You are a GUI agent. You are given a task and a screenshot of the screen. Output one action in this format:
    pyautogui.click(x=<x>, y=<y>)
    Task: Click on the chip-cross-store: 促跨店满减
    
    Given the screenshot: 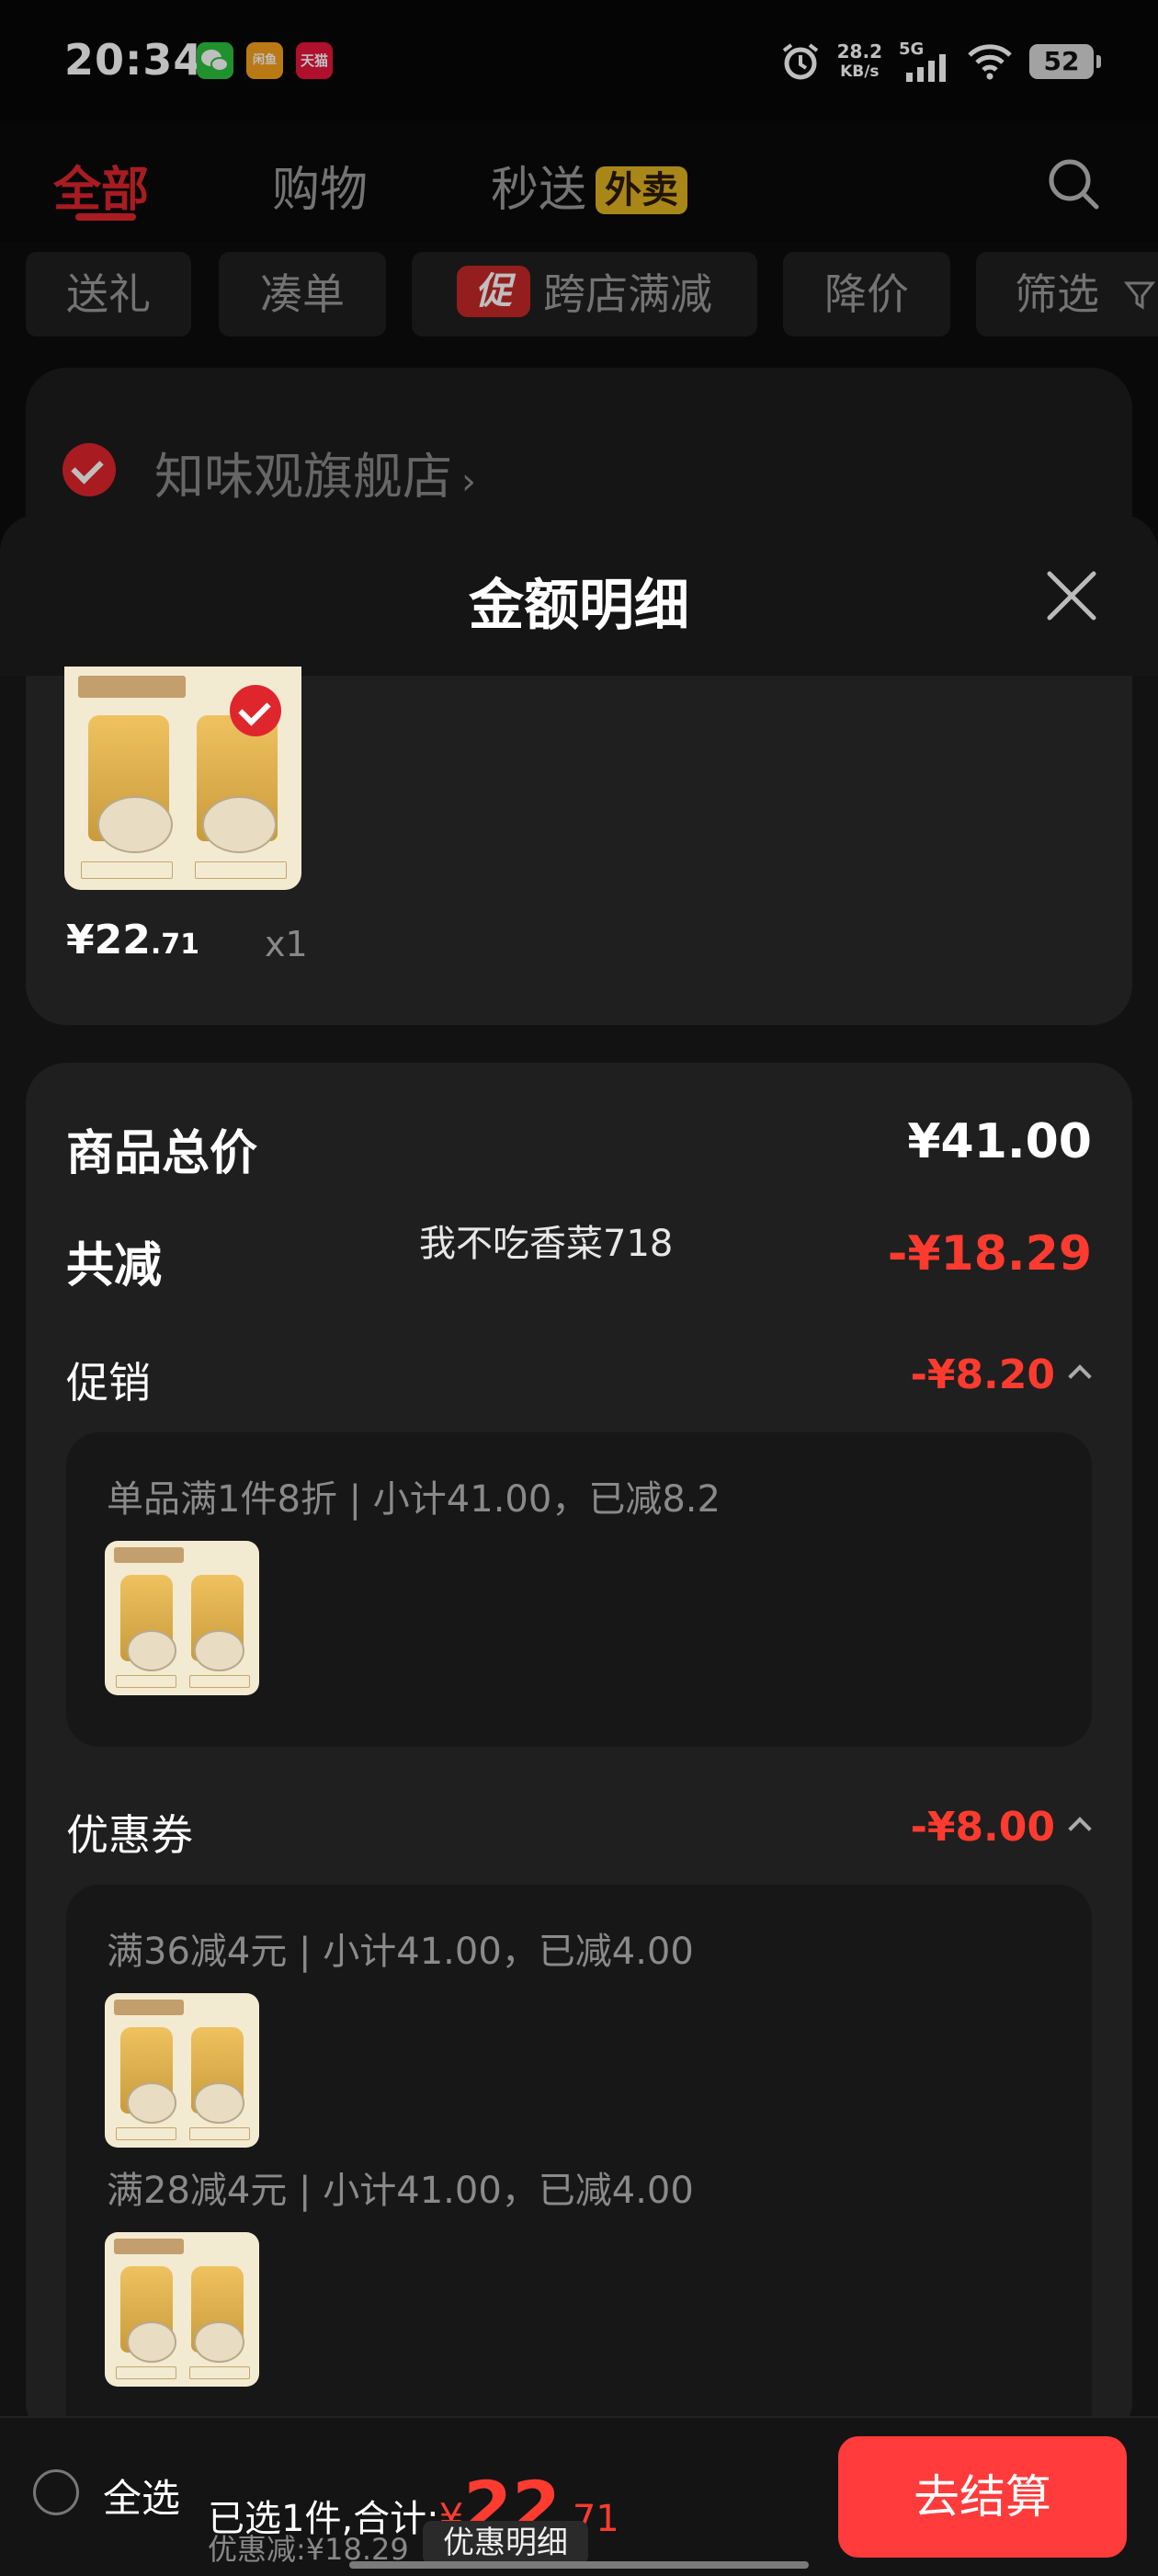 What is the action you would take?
    pyautogui.click(x=584, y=294)
    